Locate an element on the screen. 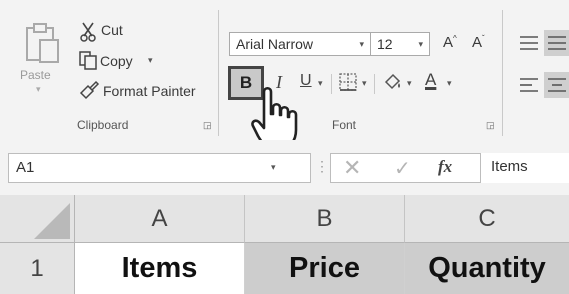 The image size is (569, 294). underline-dropdown-icon: ▾ is located at coordinates (320, 83).